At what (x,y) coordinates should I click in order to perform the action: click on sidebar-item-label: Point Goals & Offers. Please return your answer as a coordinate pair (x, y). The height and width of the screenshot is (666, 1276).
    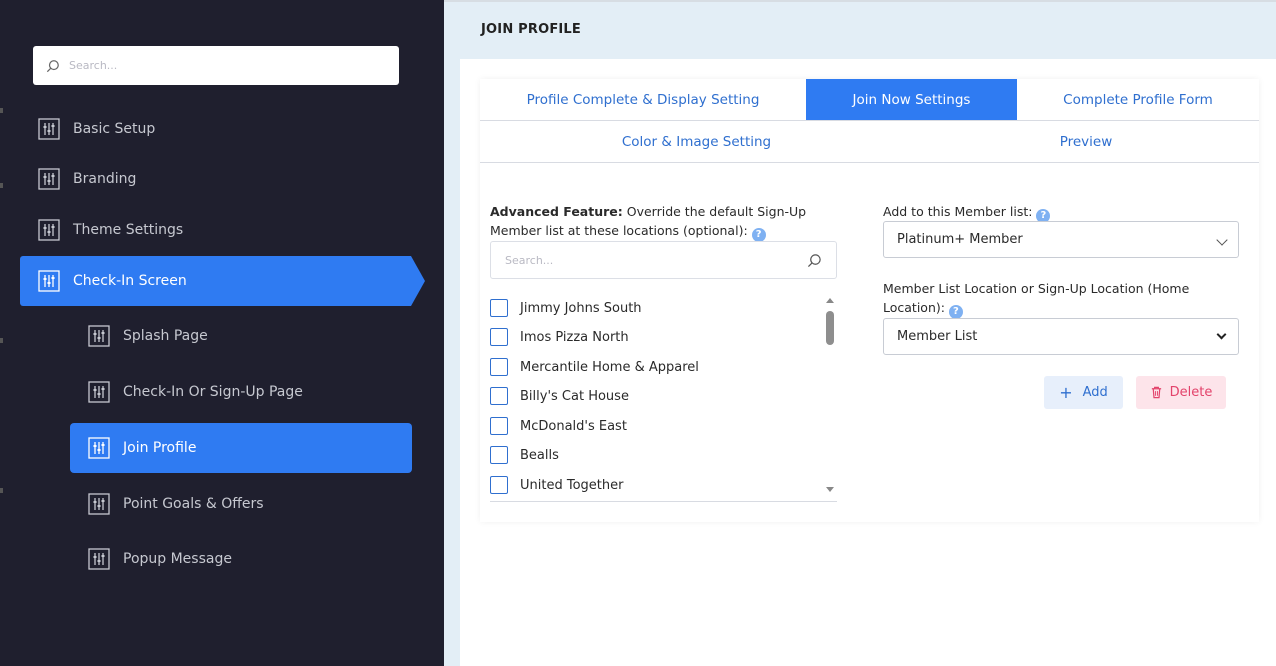
    Looking at the image, I should click on (193, 504).